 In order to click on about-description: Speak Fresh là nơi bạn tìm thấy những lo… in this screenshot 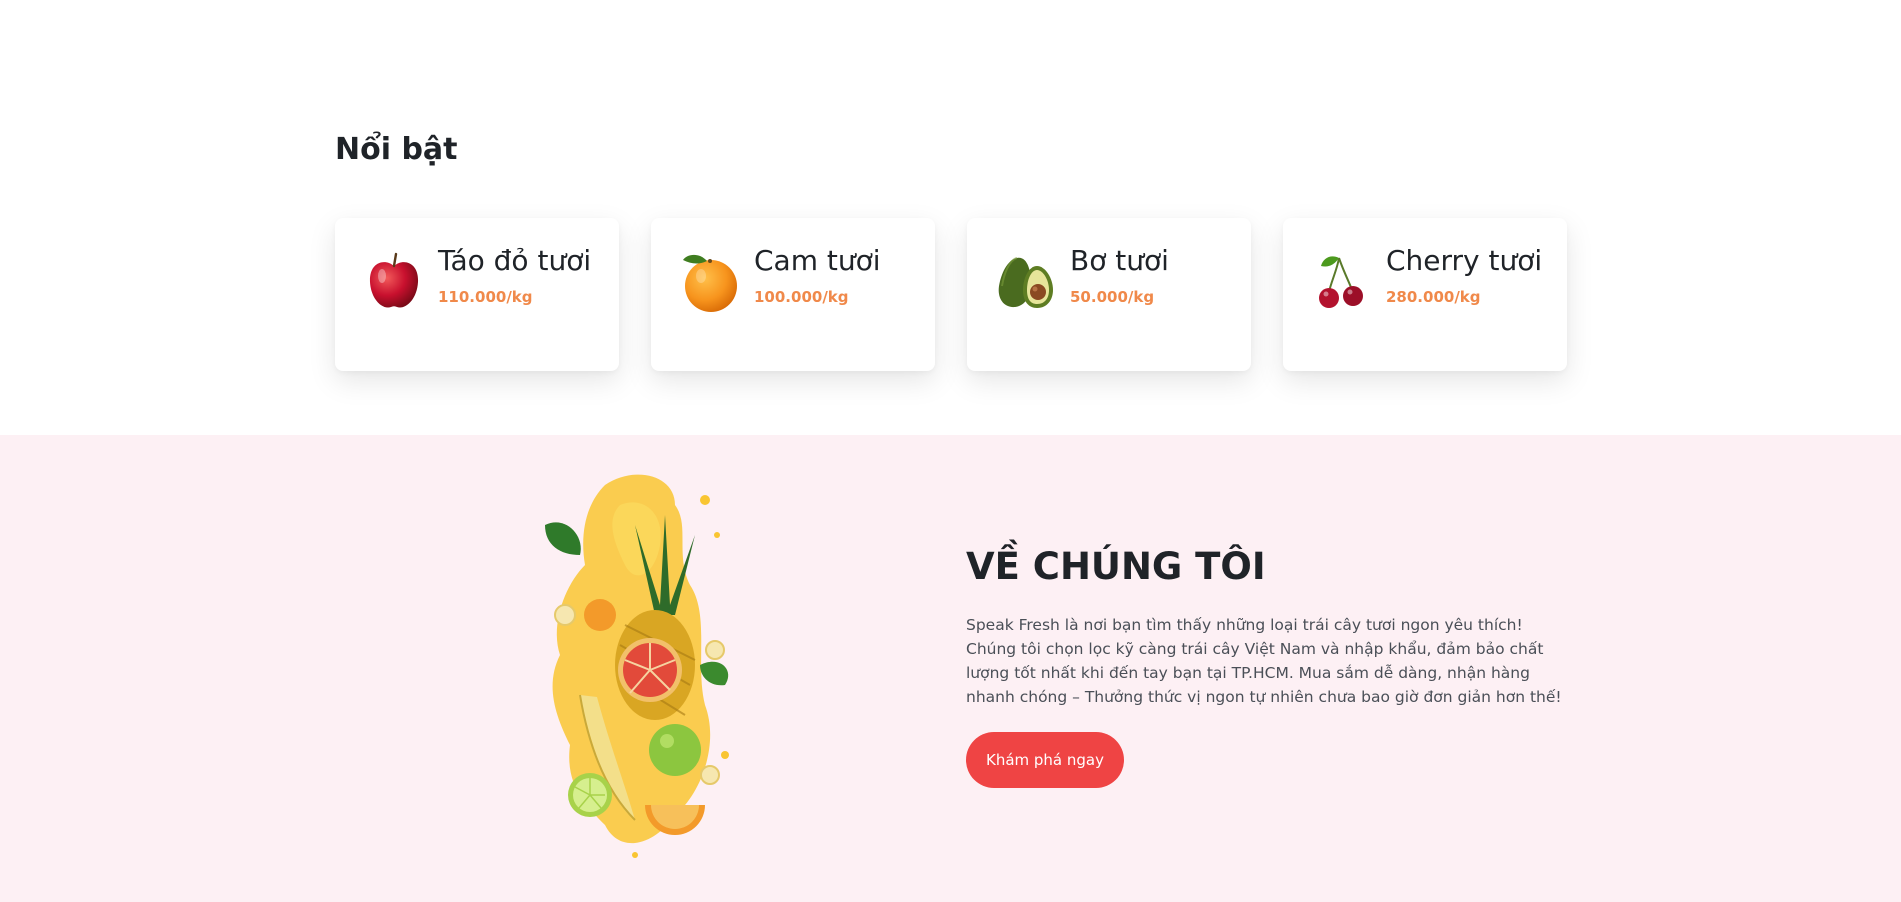, I will do `click(1264, 661)`.